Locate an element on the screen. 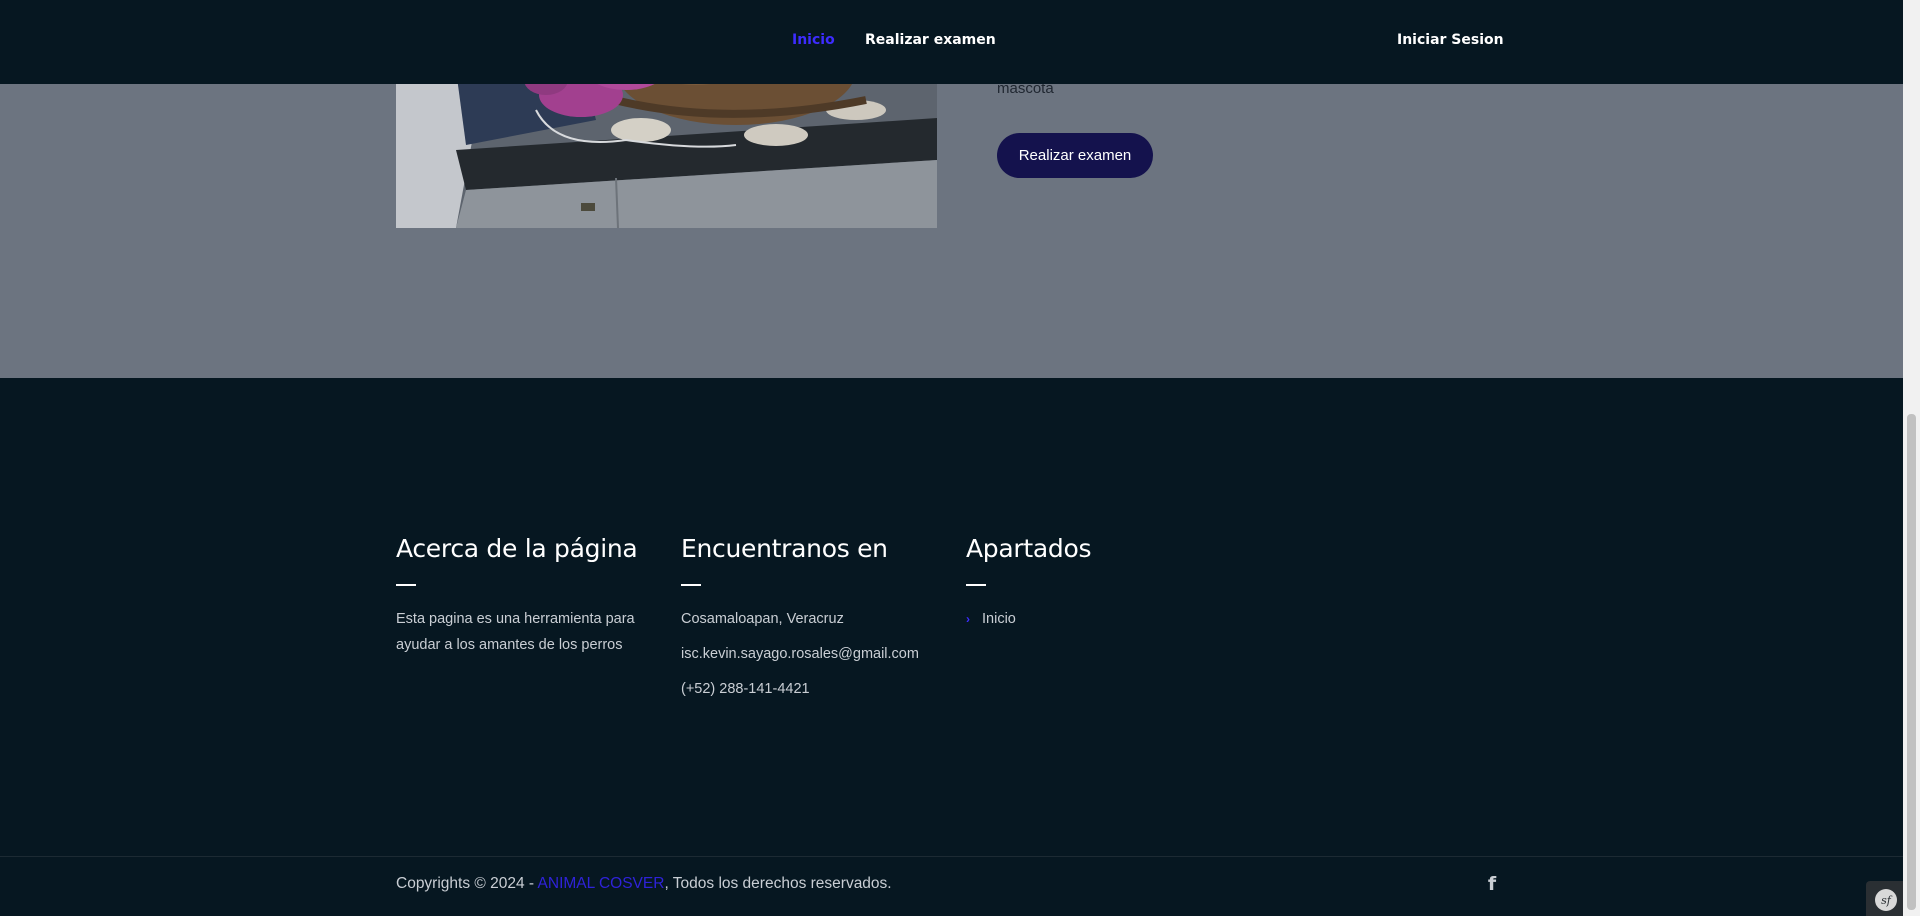  scrollbar-thumb is located at coordinates (1911, 662).